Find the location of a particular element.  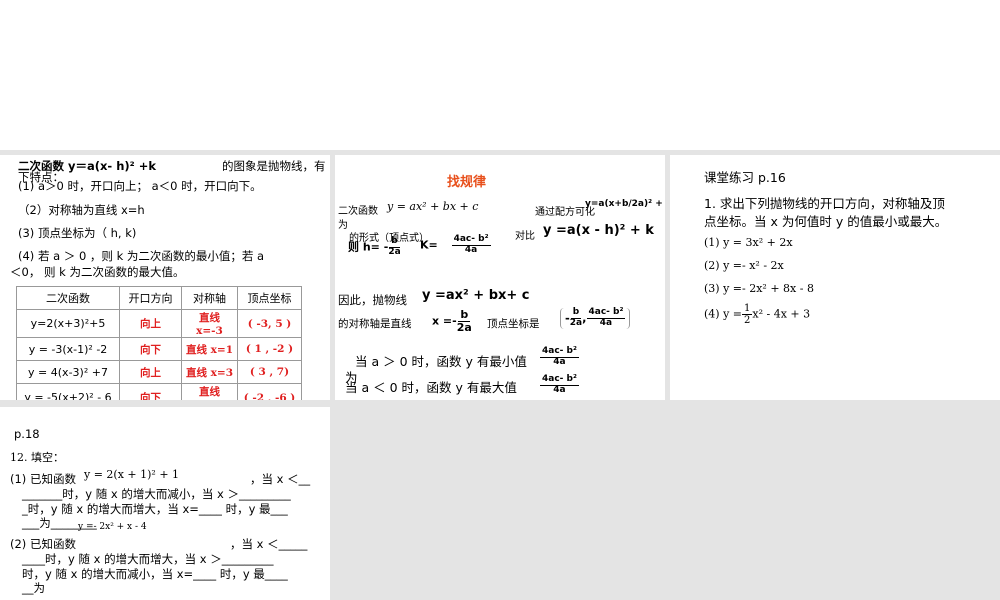

table-row: y = -5(x+2)² - 6向下直线 x=-2( -2 , -6 ) is located at coordinates (159, 391).